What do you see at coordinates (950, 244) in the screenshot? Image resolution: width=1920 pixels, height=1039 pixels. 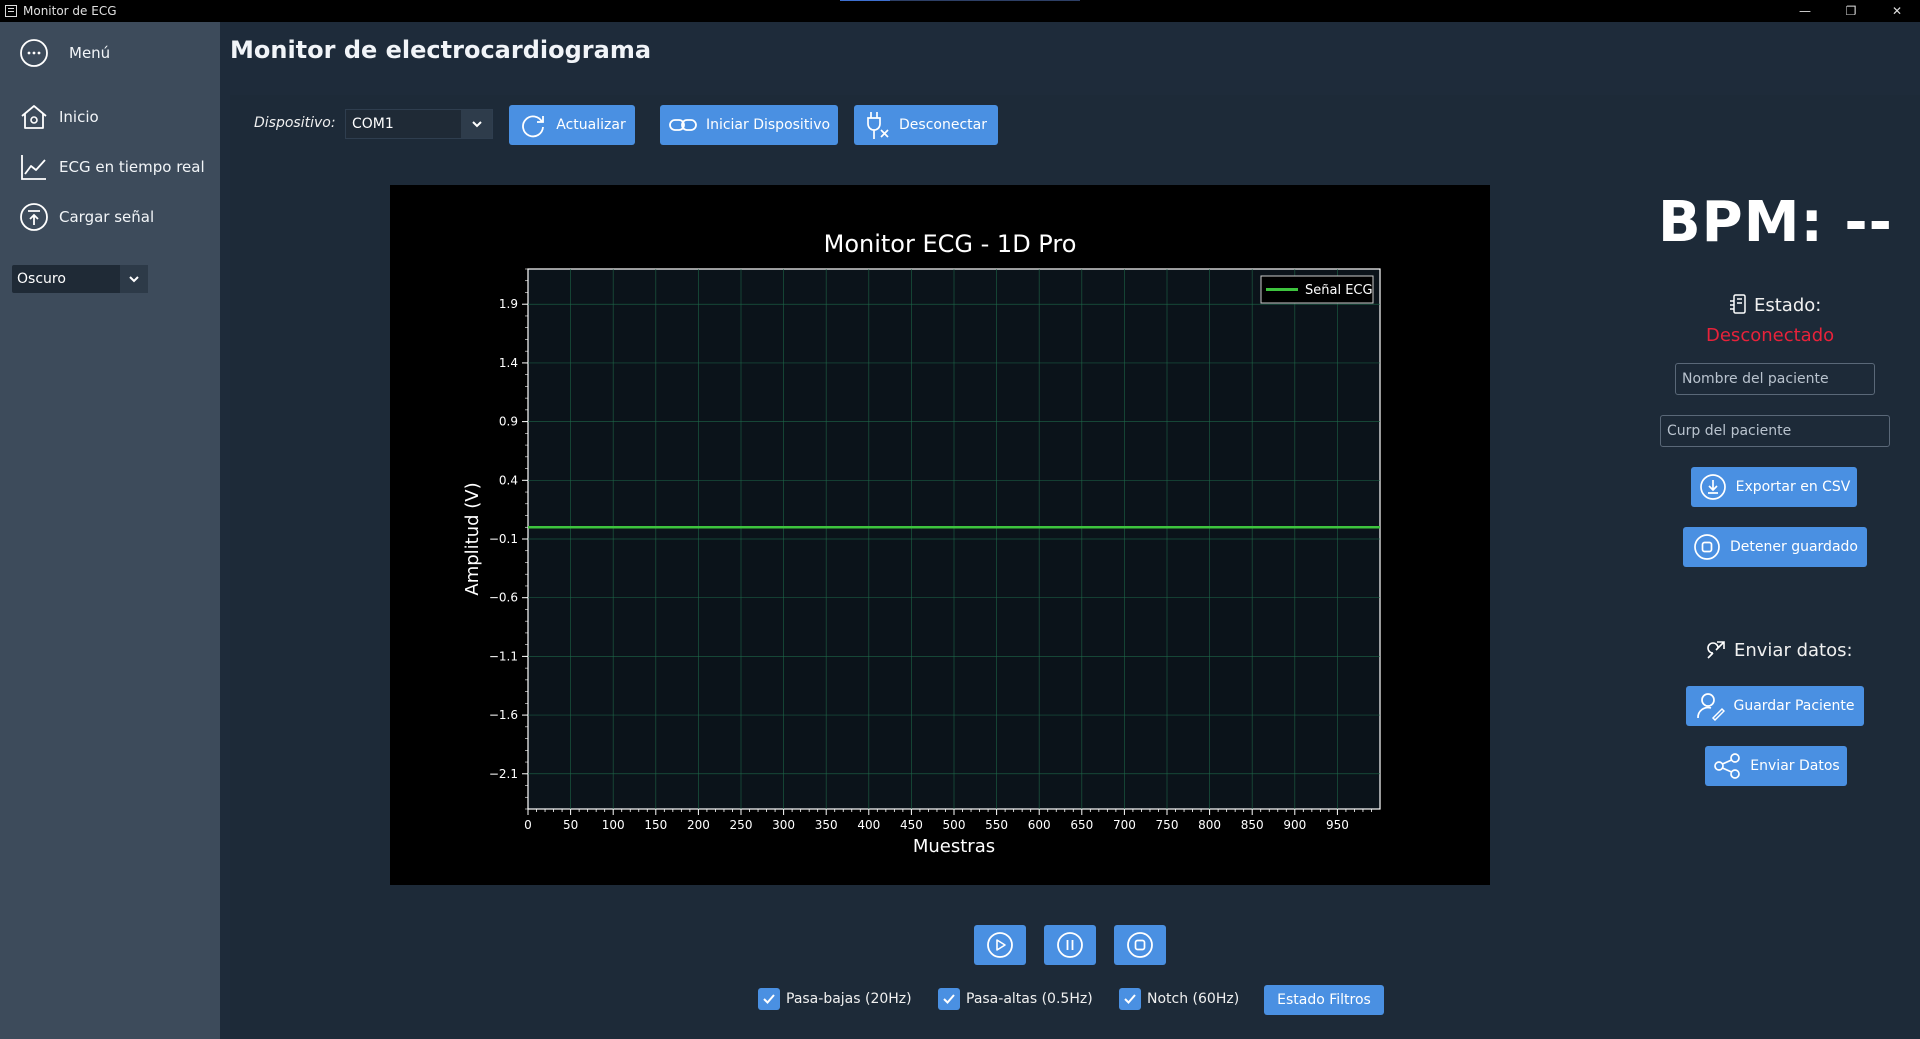 I see `chart-title: Monitor ECG - 1D Pro` at bounding box center [950, 244].